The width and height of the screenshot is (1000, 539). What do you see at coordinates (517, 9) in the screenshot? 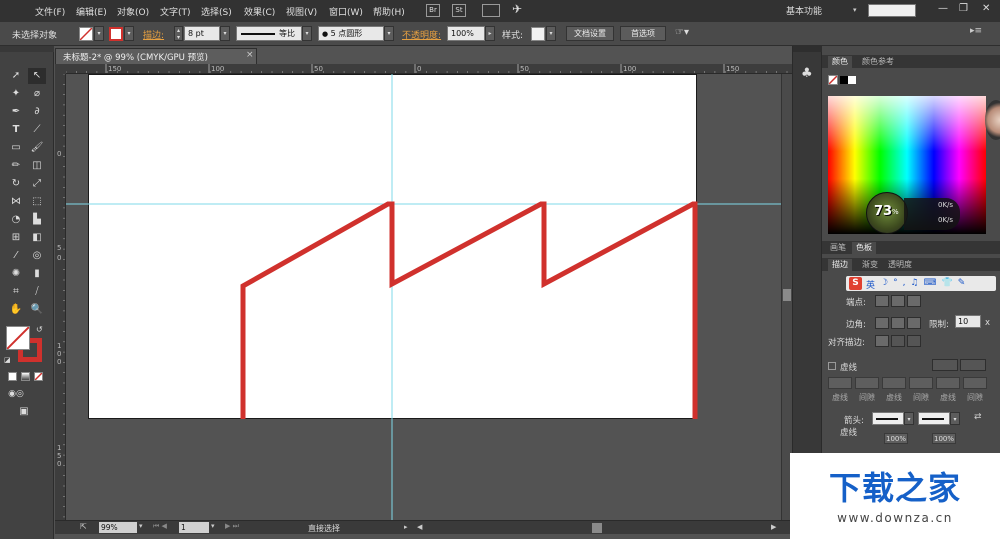
I see `gpu-performance-icon: ✈` at bounding box center [517, 9].